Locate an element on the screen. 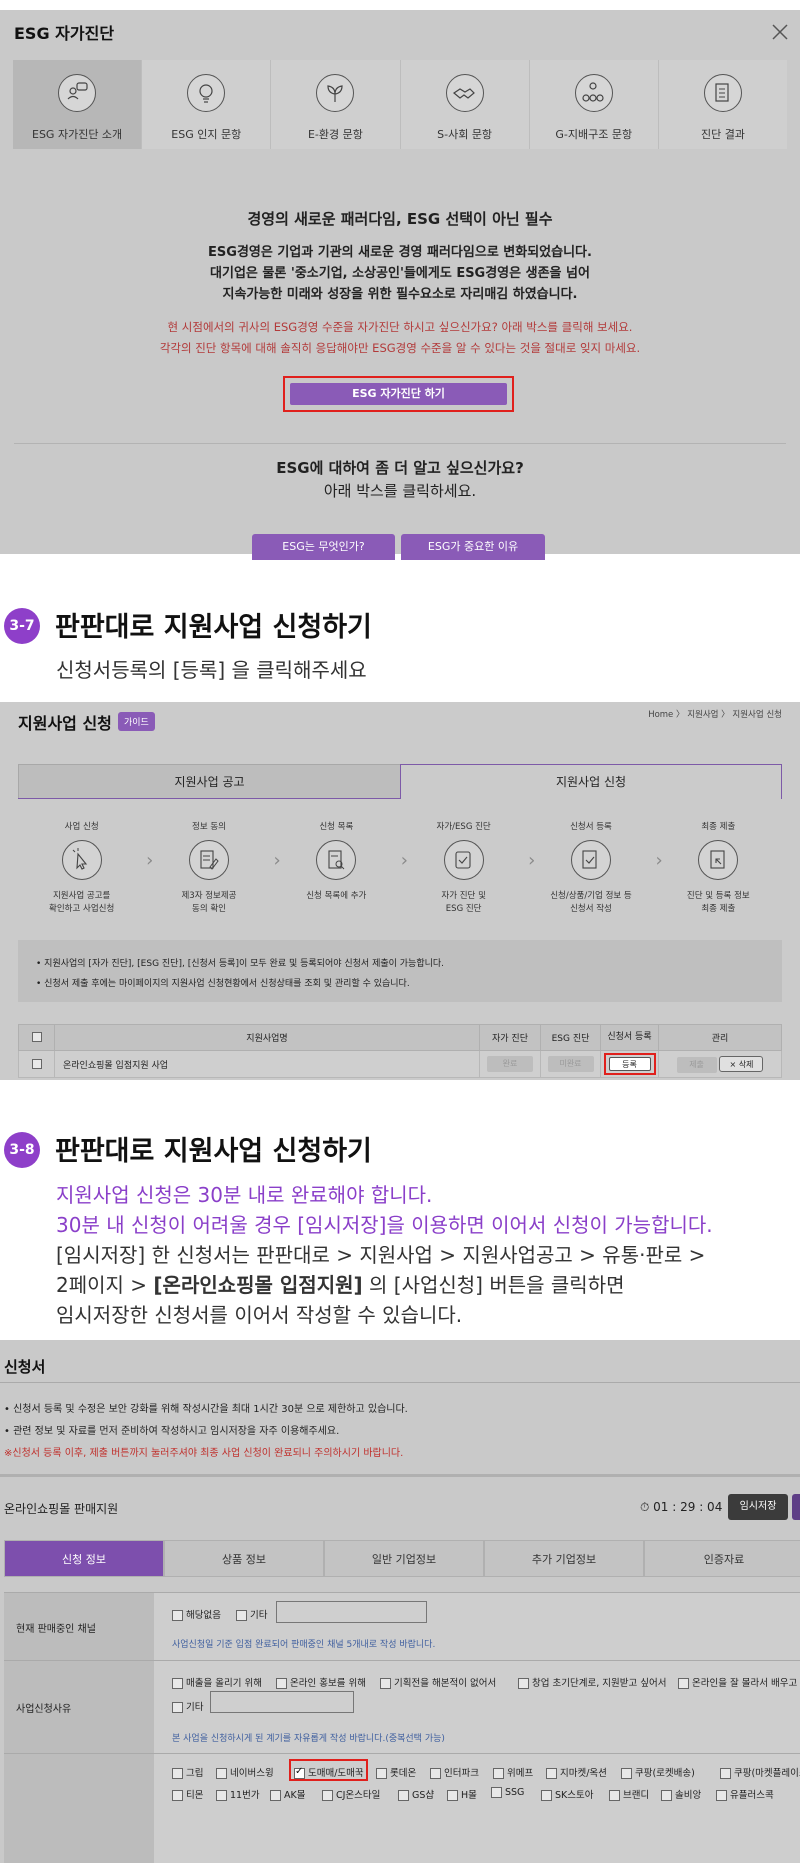 This screenshot has width=800, height=1863. breadcrumb: Home 〉 지원사업 〉 지원사업 신청 is located at coordinates (715, 715).